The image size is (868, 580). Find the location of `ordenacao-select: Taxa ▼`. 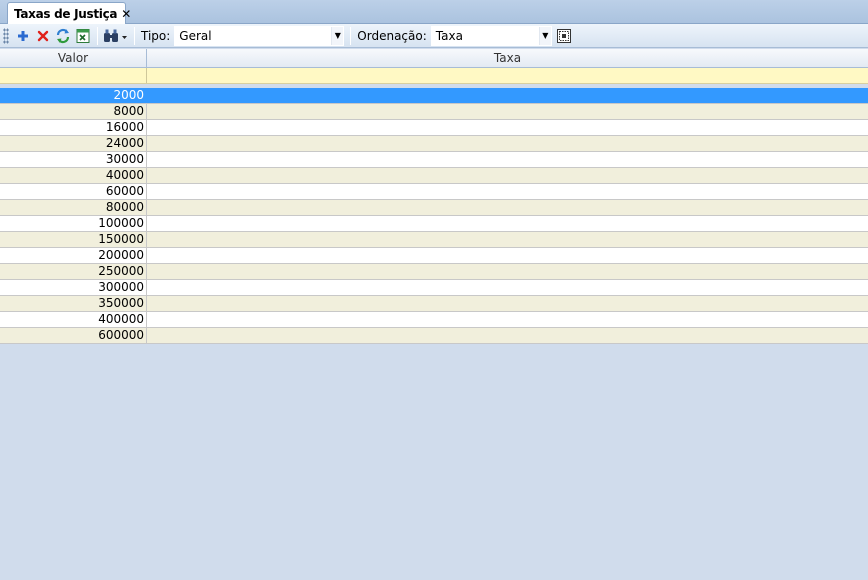

ordenacao-select: Taxa ▼ is located at coordinates (491, 35).